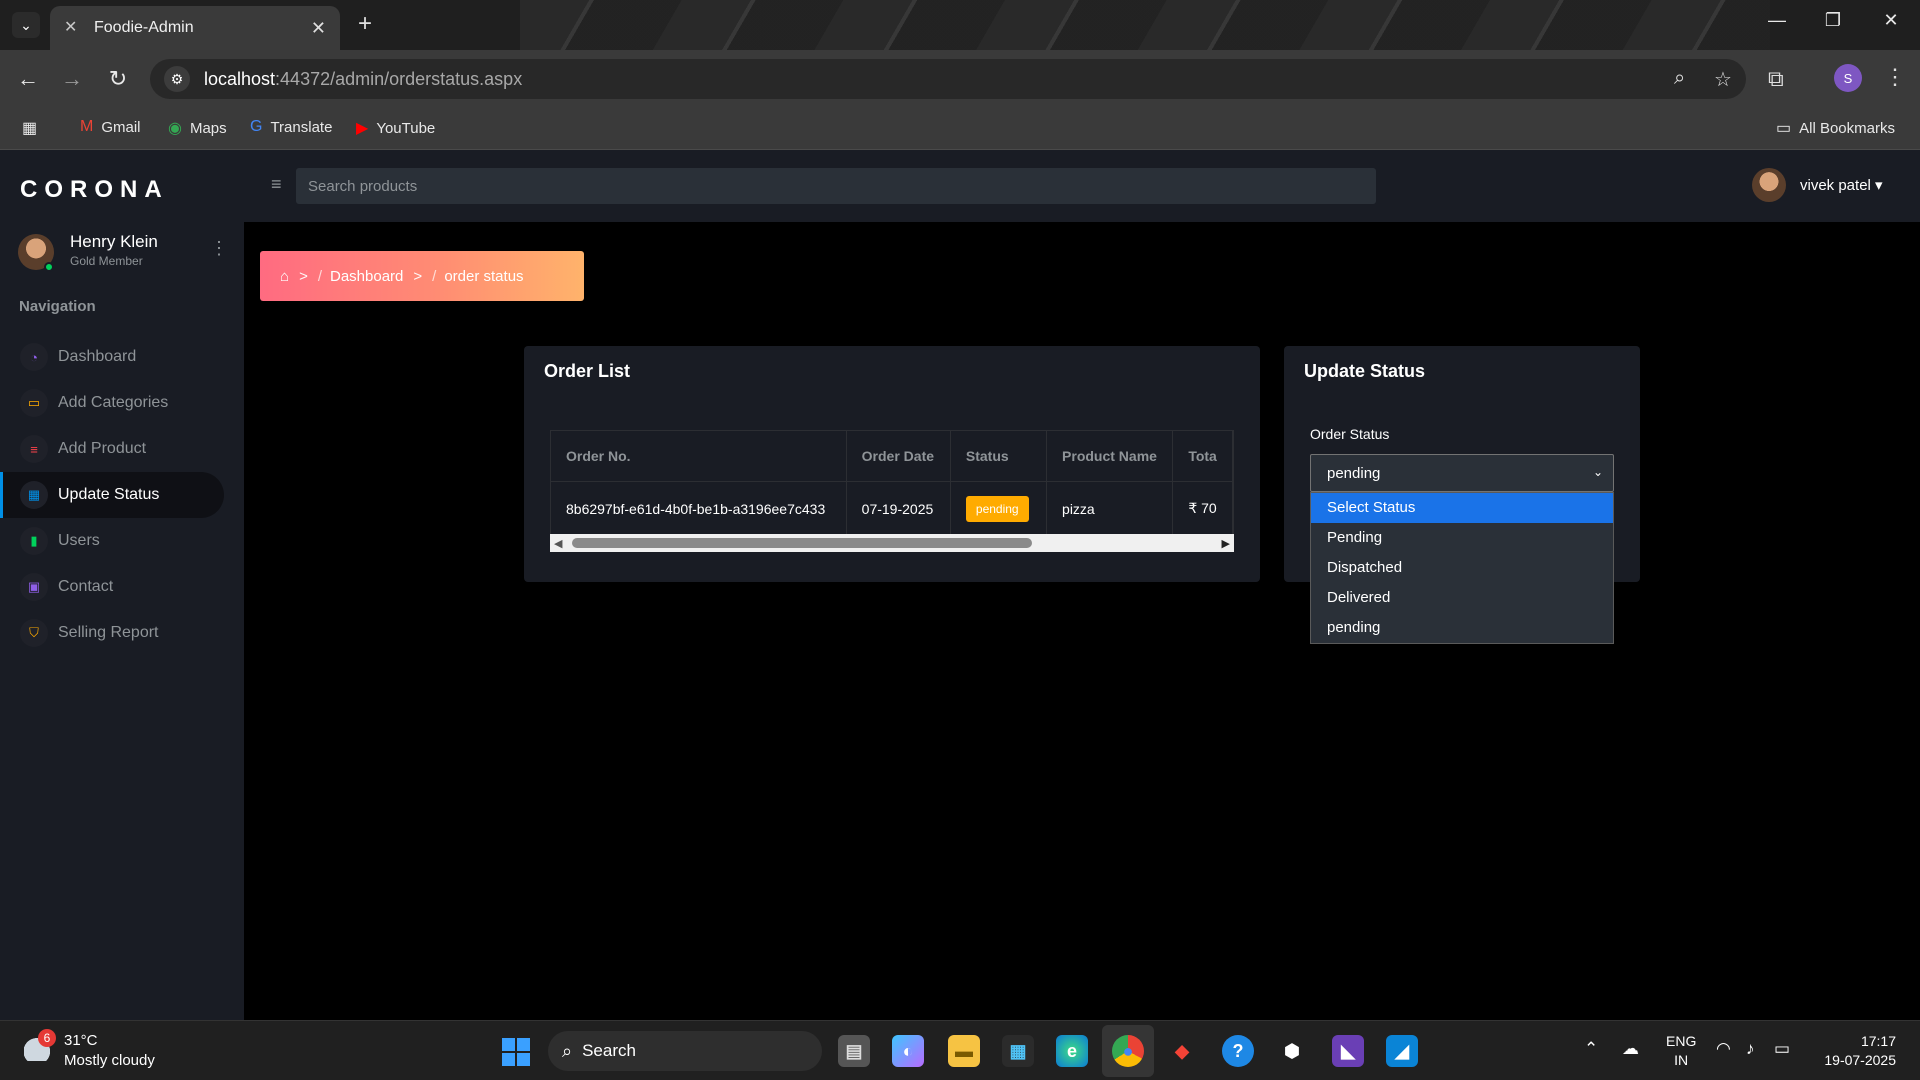  Describe the element at coordinates (1841, 185) in the screenshot. I see `profile-dropdown: vivek patel ▾` at that location.